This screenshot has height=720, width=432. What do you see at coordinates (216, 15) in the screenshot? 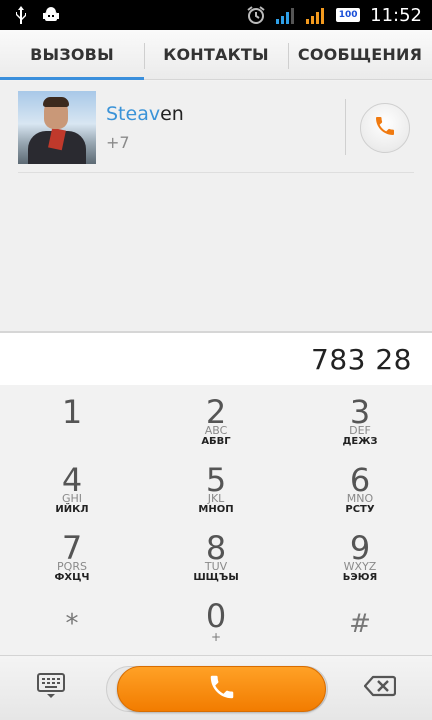
I see `status-bar: 100 11:52` at bounding box center [216, 15].